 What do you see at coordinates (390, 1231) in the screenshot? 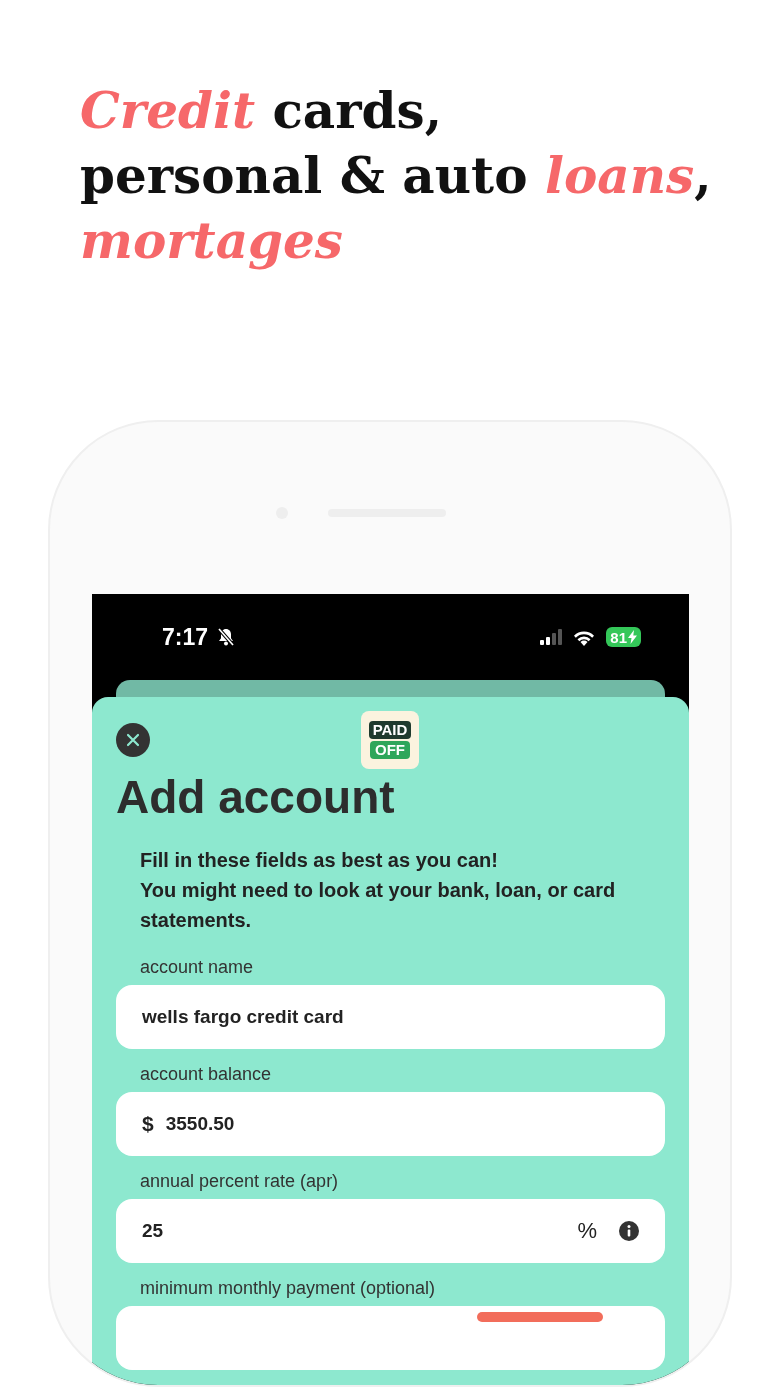
I see `input-field: 25 %` at bounding box center [390, 1231].